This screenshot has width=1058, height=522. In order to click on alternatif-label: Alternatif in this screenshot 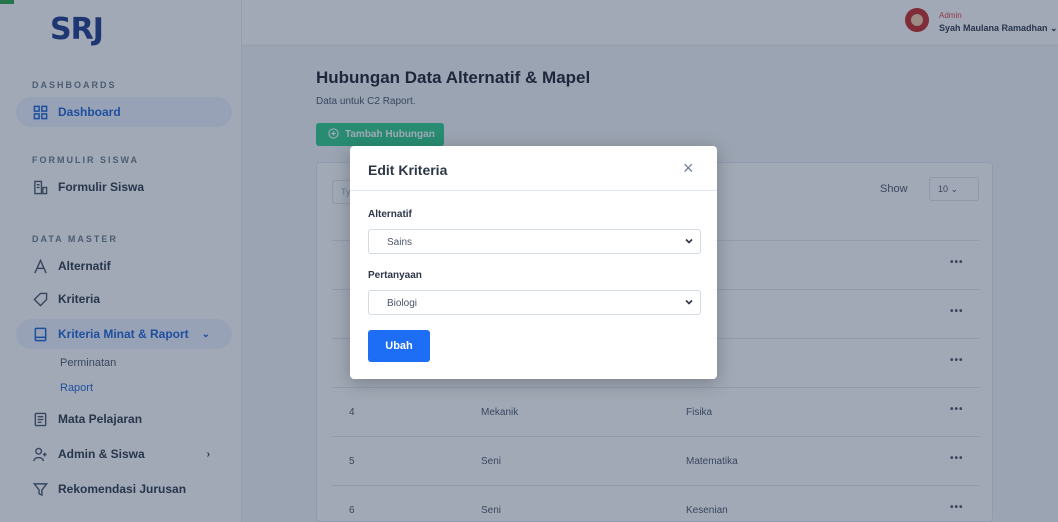, I will do `click(390, 214)`.